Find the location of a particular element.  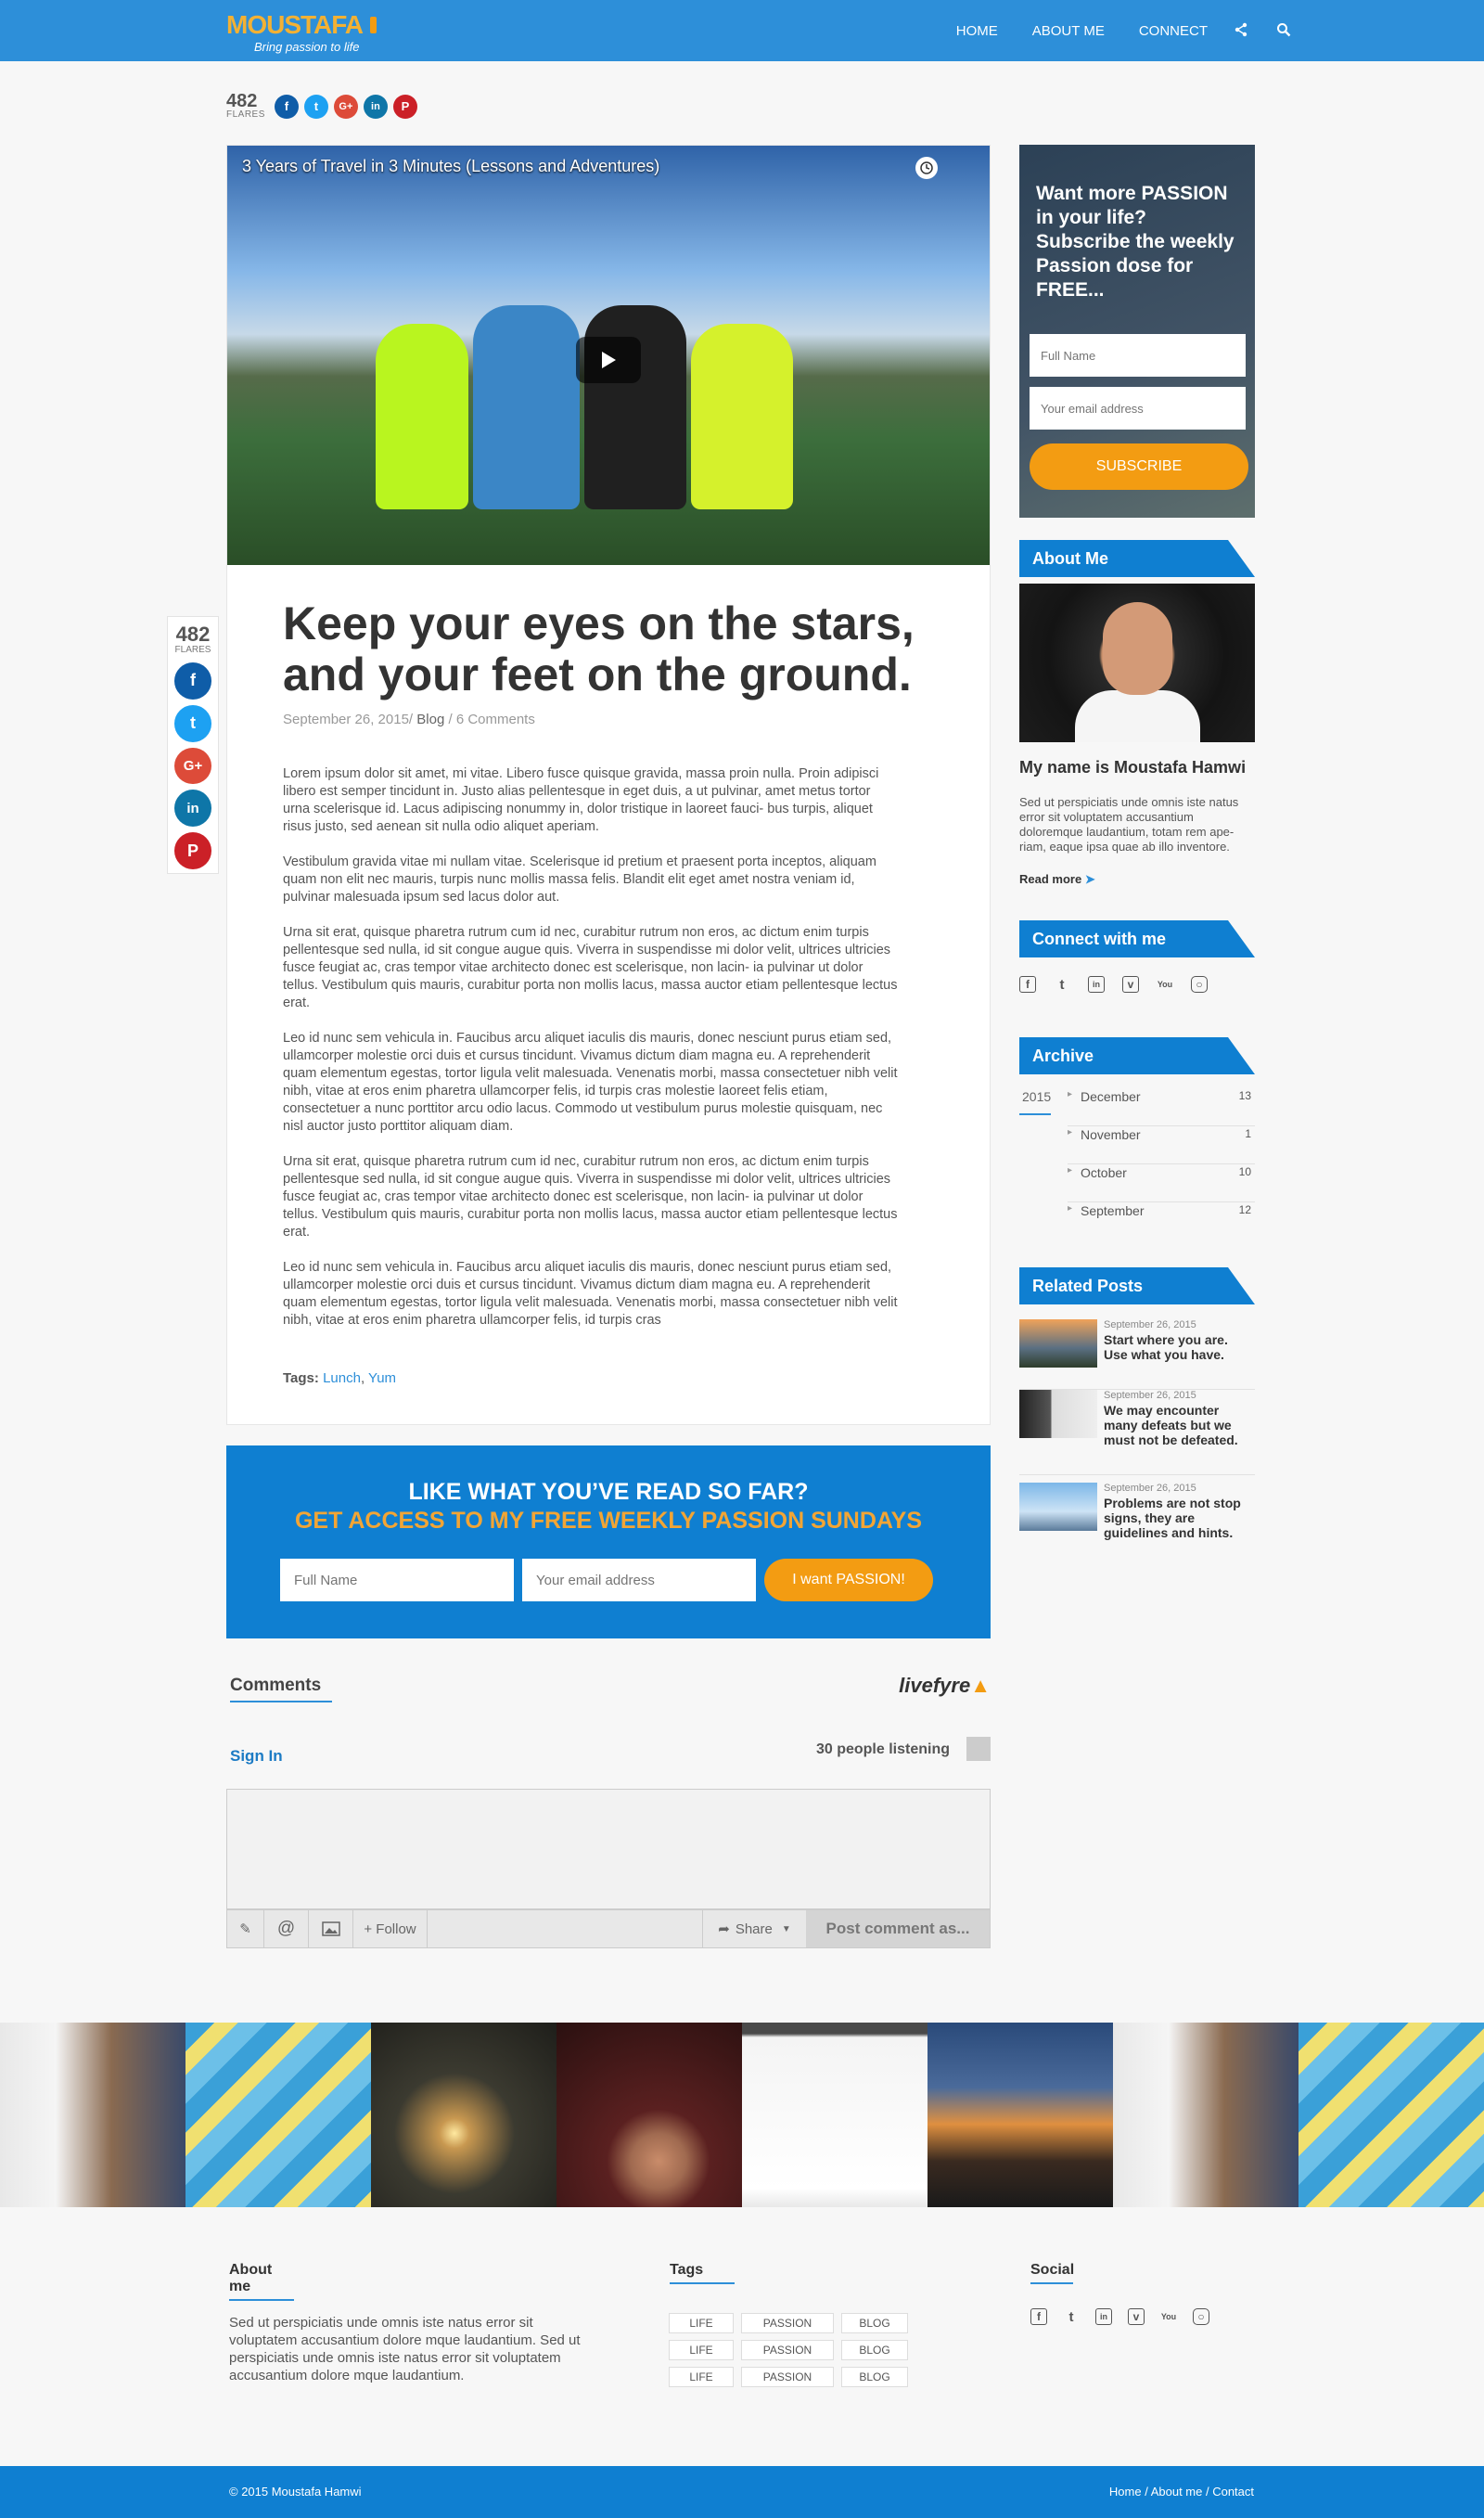

footer-about-heading: About me is located at coordinates (261, 2281).